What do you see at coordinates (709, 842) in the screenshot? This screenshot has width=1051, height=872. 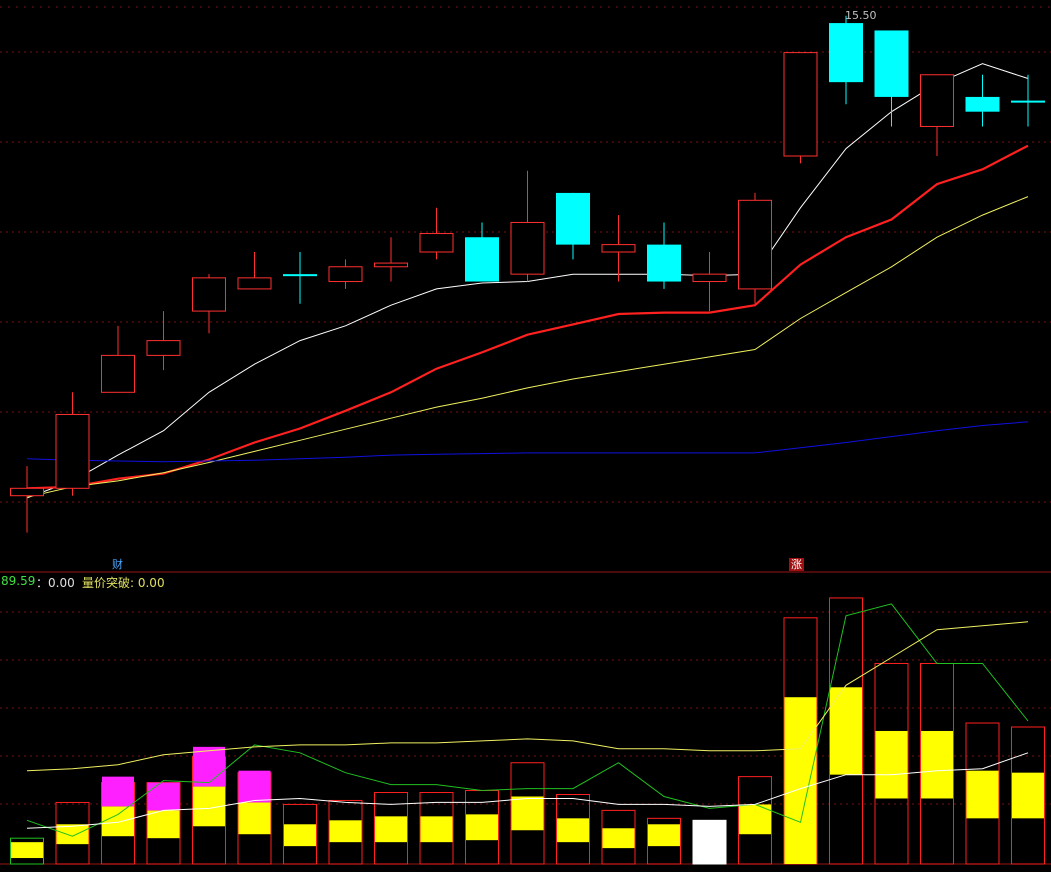 I see `volume-bar` at bounding box center [709, 842].